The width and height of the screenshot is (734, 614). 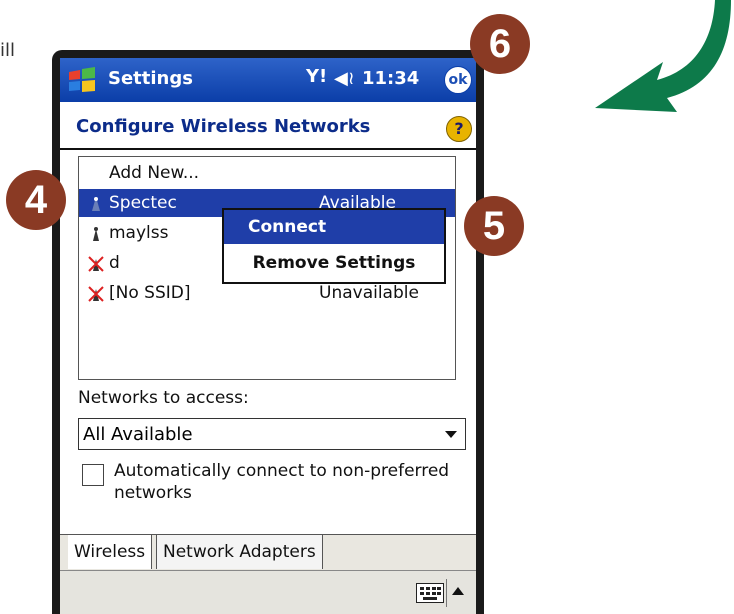 I want to click on input-panel-arrow-icon, so click(x=458, y=591).